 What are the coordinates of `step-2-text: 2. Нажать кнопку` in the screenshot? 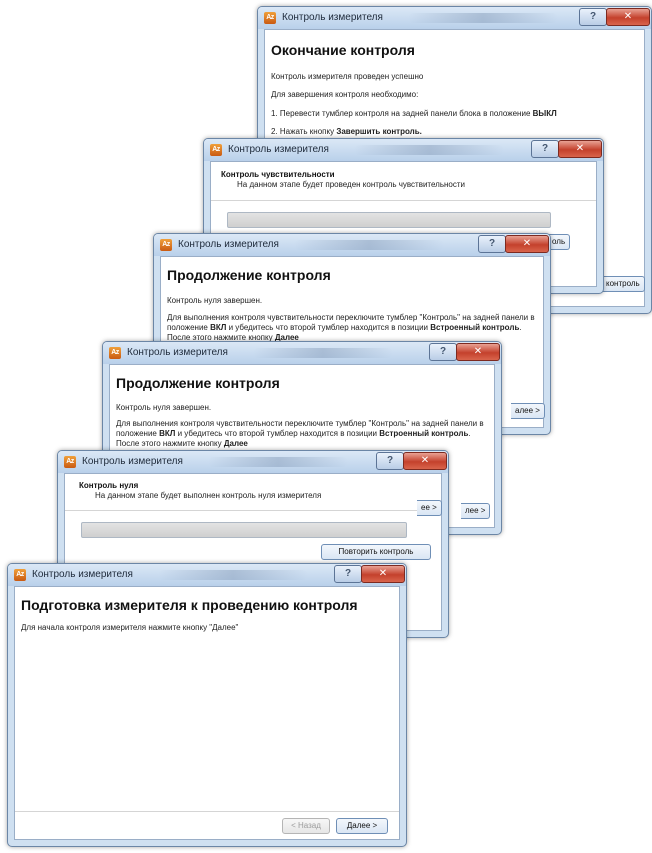 It's located at (304, 131).